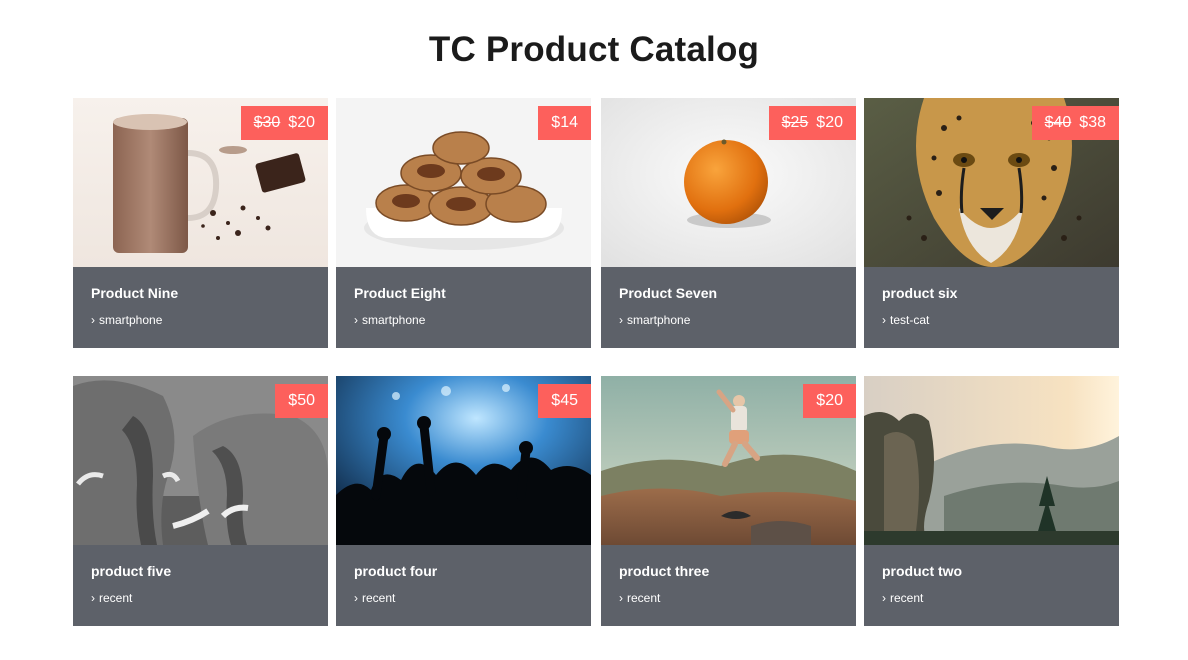  What do you see at coordinates (463, 585) in the screenshot?
I see `product-info: product four › recent` at bounding box center [463, 585].